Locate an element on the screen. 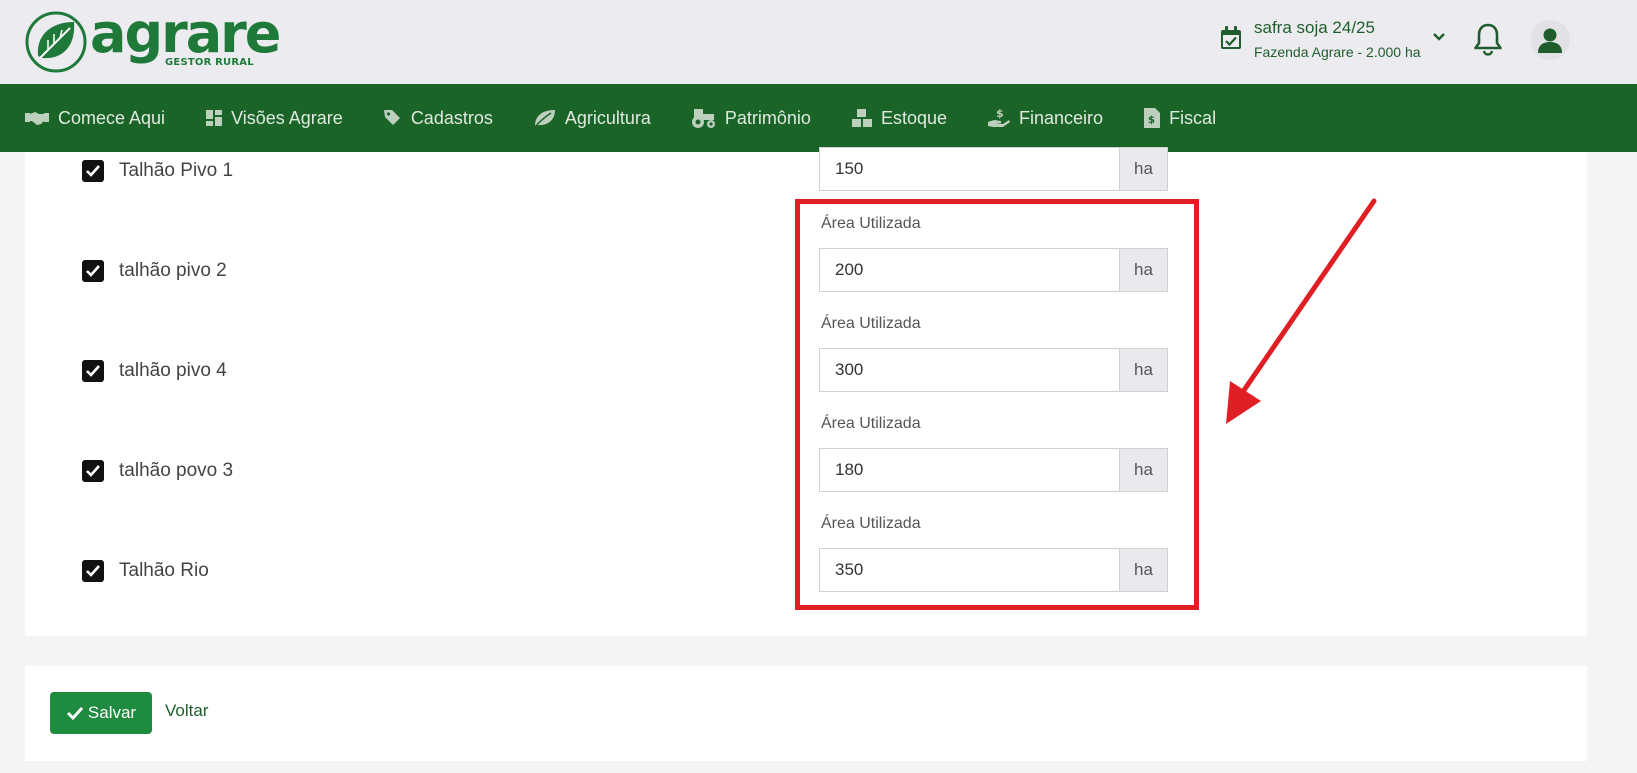 The height and width of the screenshot is (773, 1637). brand-subtitle: GESTOR RURAL is located at coordinates (209, 62).